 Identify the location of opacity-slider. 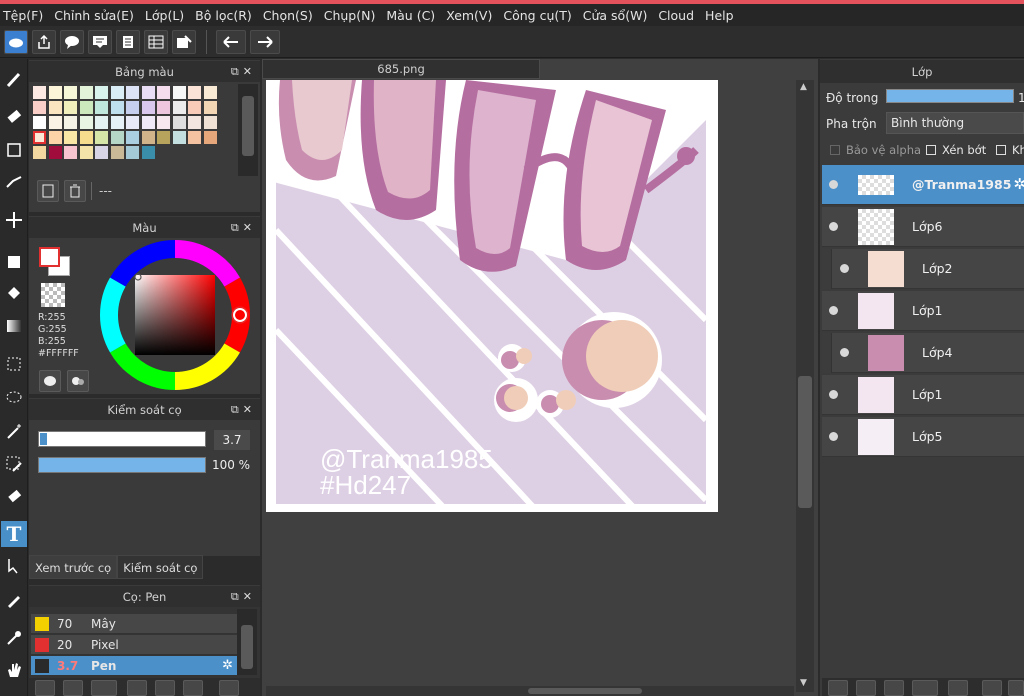
(122, 465).